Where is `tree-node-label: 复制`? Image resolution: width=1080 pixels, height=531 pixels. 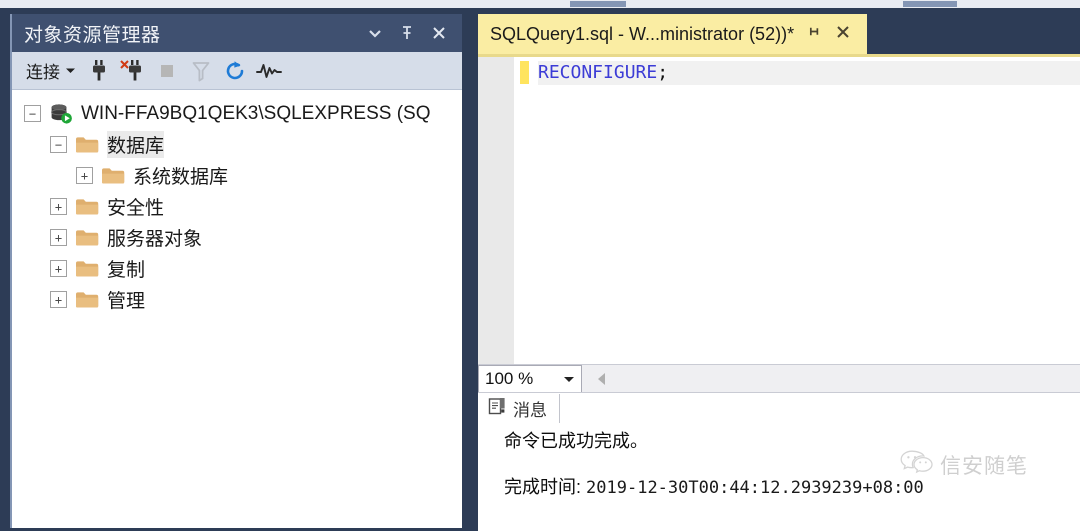
tree-node-label: 复制 is located at coordinates (126, 270).